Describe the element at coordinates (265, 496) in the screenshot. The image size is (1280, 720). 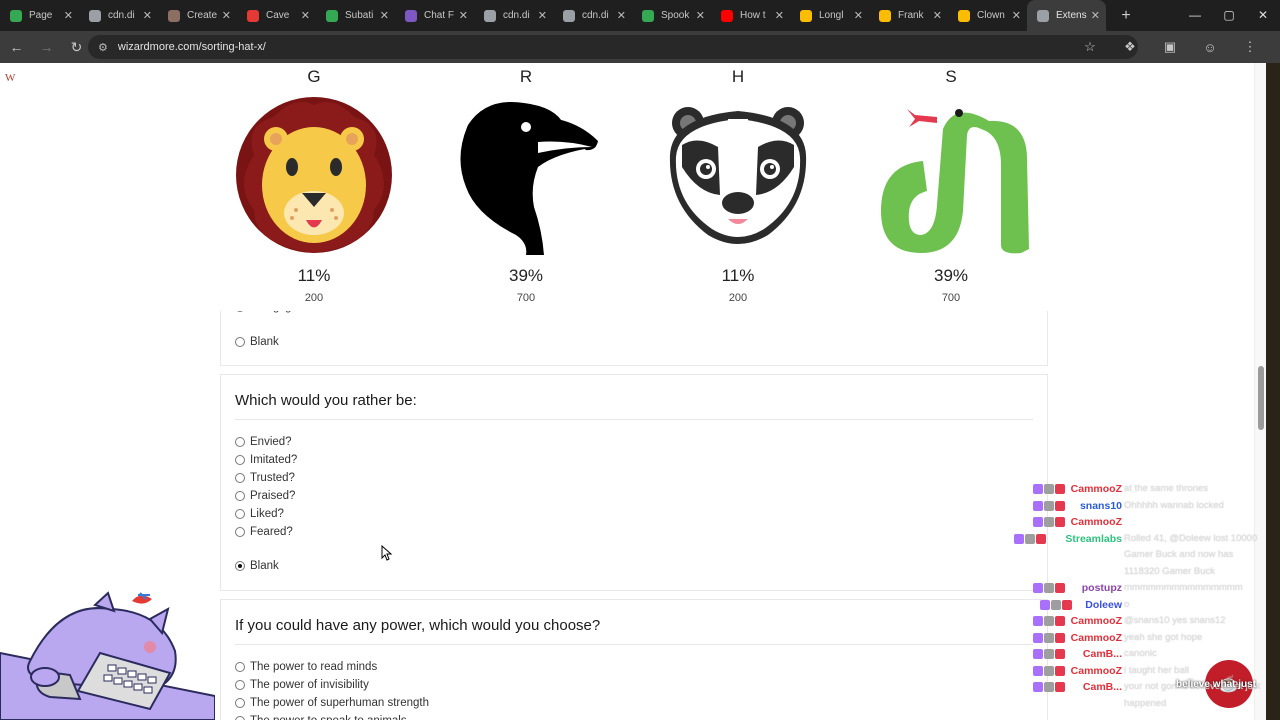
I see `answer-option: Praised?` at that location.